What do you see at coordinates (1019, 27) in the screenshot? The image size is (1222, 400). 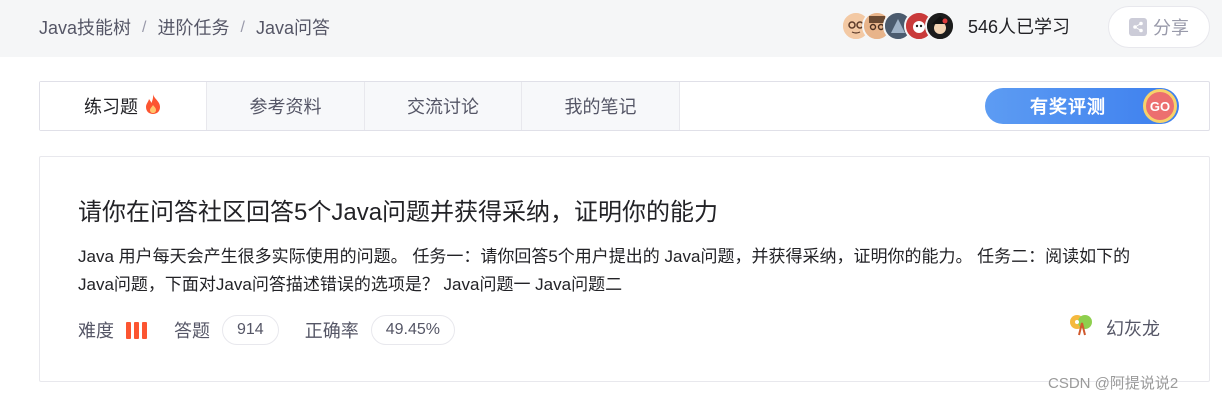 I see `learner-count: 546人已学习` at bounding box center [1019, 27].